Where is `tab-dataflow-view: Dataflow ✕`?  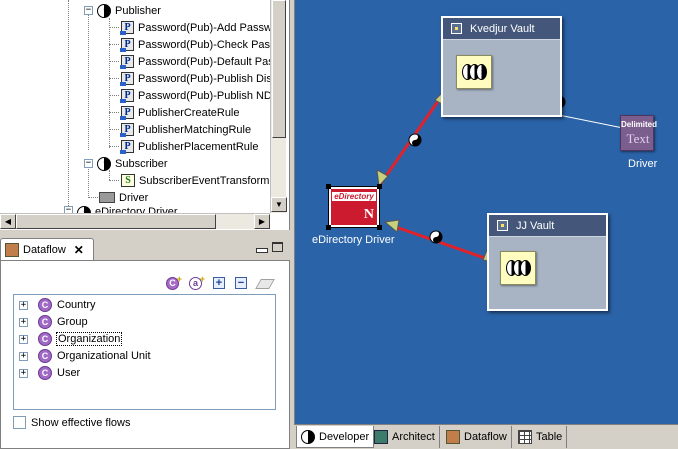 tab-dataflow-view: Dataflow ✕ is located at coordinates (47, 249).